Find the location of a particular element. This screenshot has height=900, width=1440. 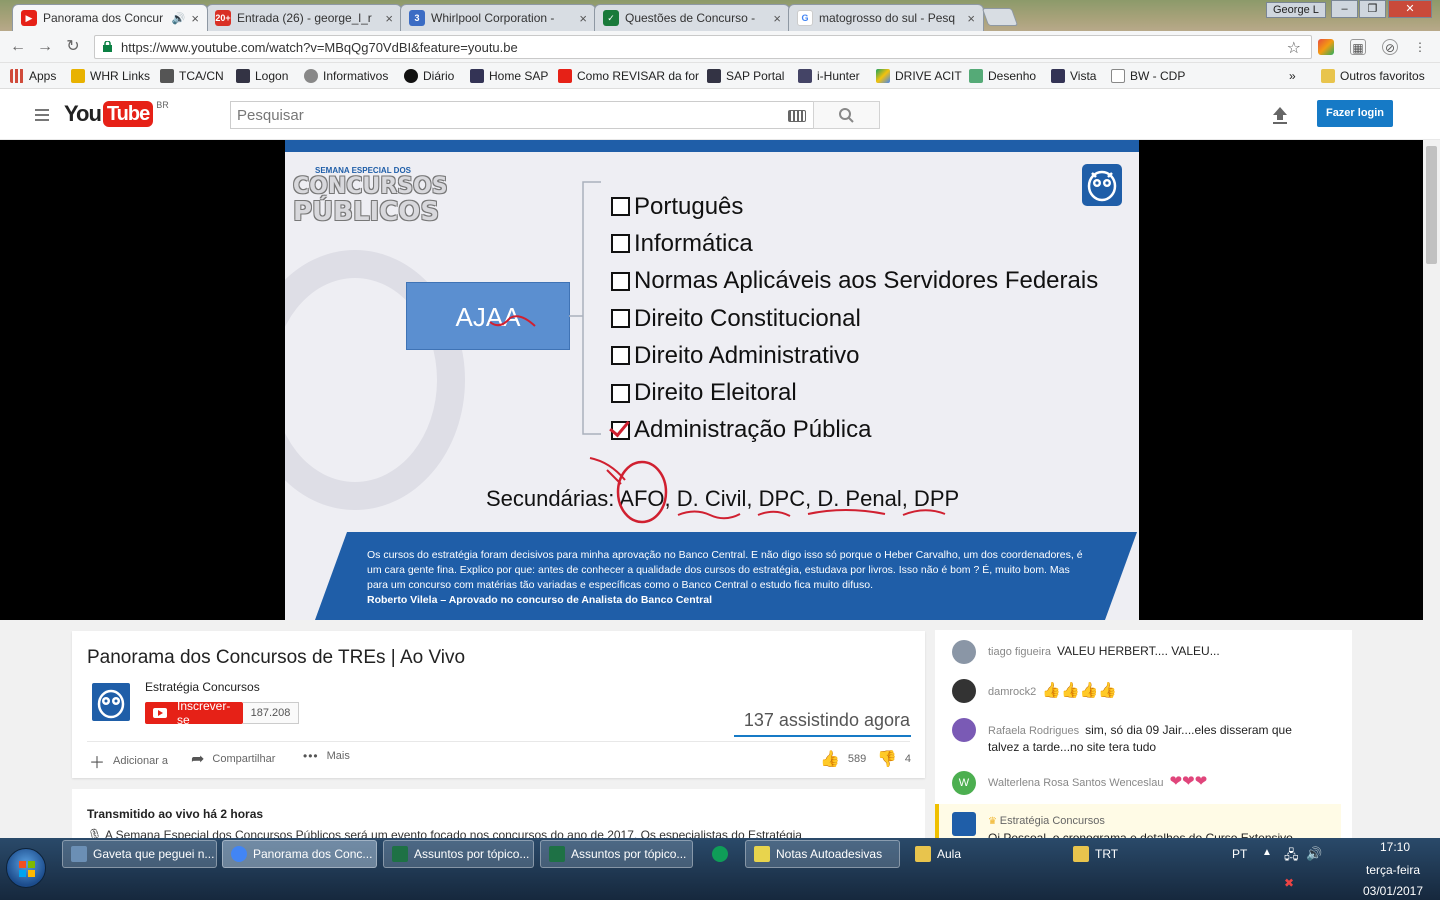

bookmark-diario: Diário is located at coordinates (429, 76).